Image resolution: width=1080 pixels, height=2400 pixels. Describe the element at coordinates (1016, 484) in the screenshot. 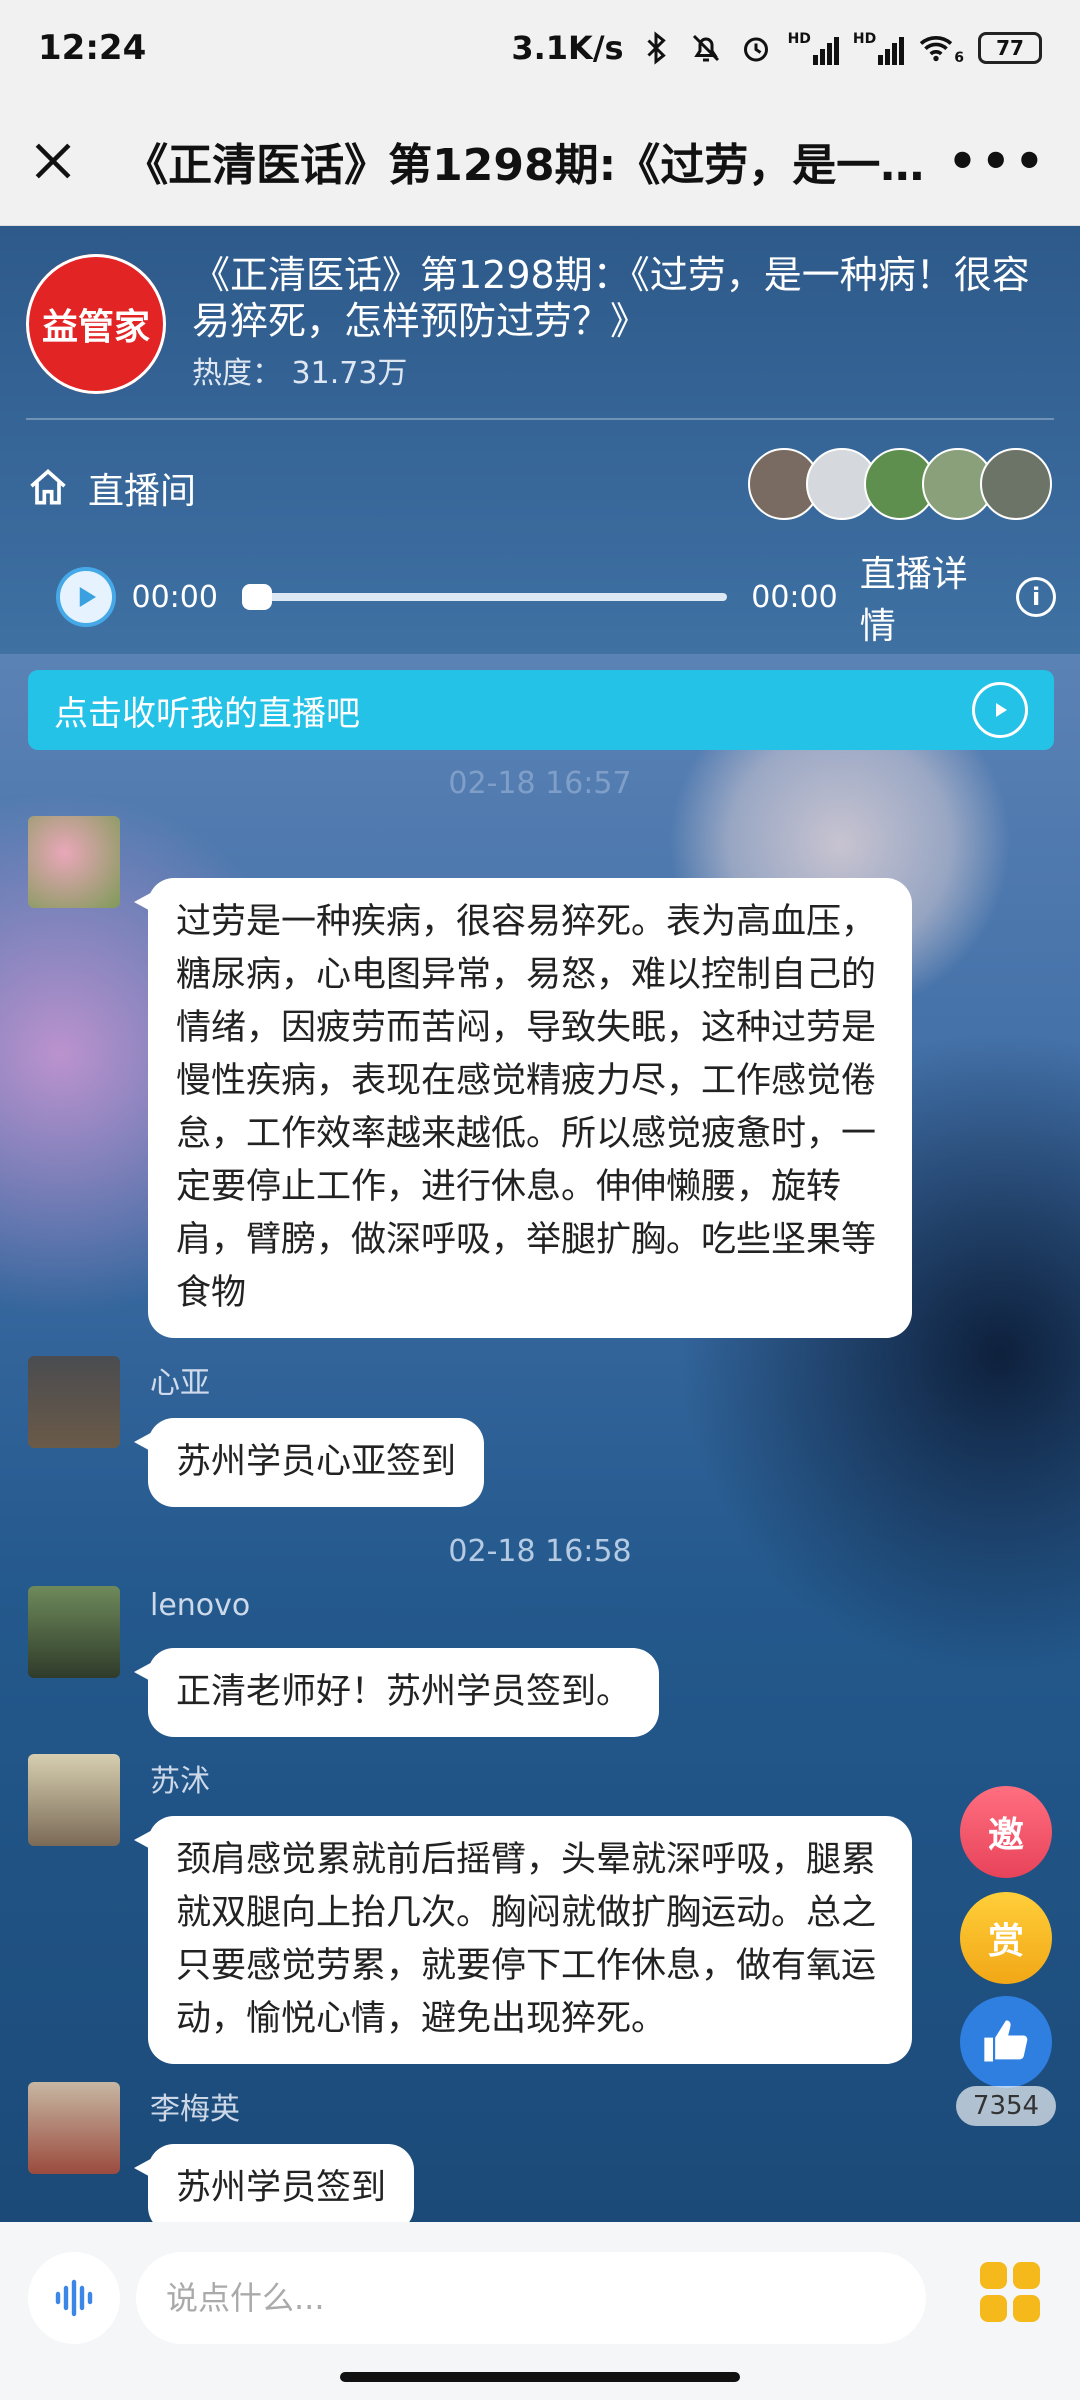

I see `audience-avatar` at that location.